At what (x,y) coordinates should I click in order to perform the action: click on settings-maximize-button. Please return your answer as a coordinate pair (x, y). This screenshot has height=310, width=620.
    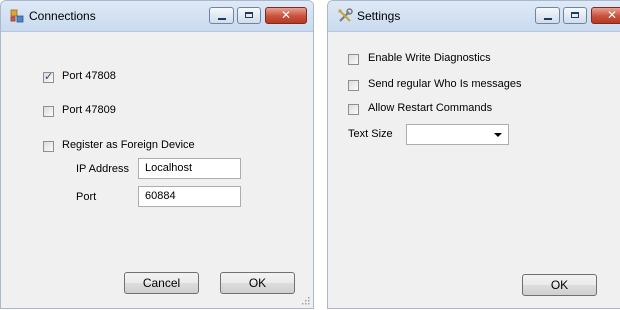
    Looking at the image, I should click on (575, 15).